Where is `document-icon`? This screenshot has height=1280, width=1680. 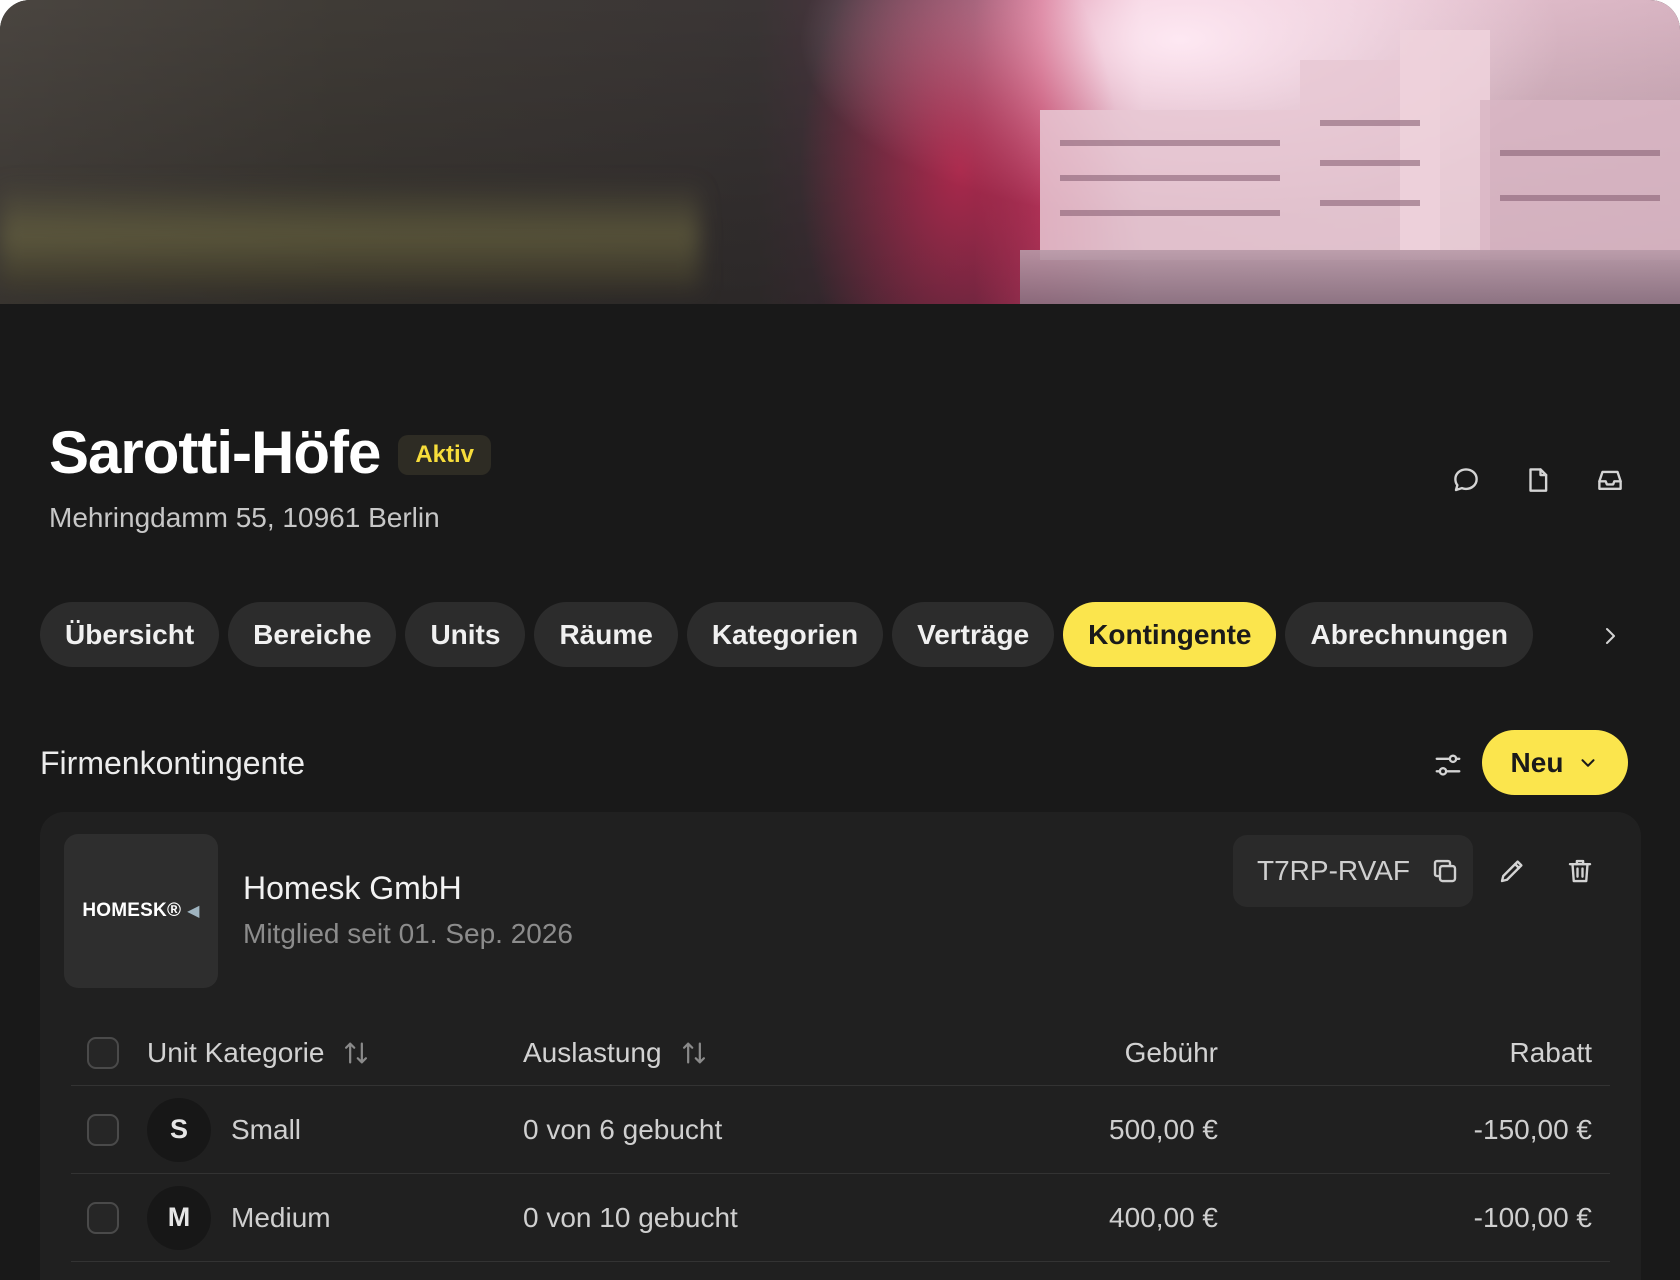 document-icon is located at coordinates (1538, 480).